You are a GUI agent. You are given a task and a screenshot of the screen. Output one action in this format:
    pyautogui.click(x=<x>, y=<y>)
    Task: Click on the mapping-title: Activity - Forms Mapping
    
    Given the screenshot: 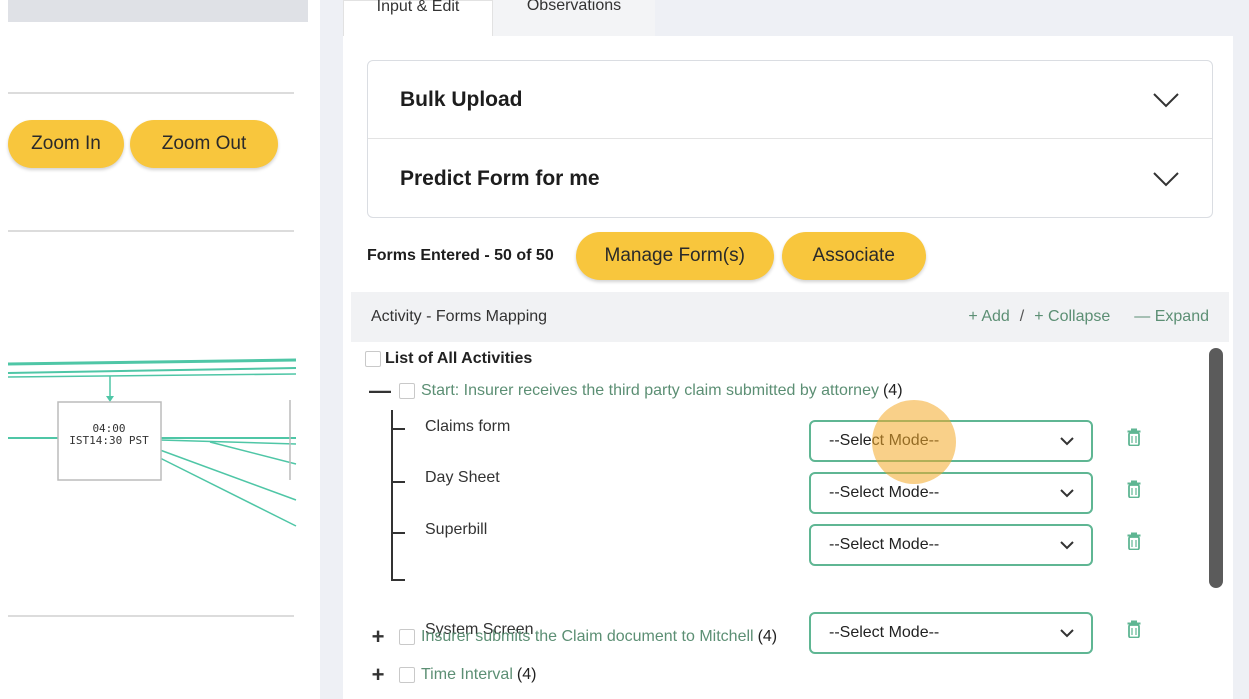 What is the action you would take?
    pyautogui.click(x=459, y=316)
    